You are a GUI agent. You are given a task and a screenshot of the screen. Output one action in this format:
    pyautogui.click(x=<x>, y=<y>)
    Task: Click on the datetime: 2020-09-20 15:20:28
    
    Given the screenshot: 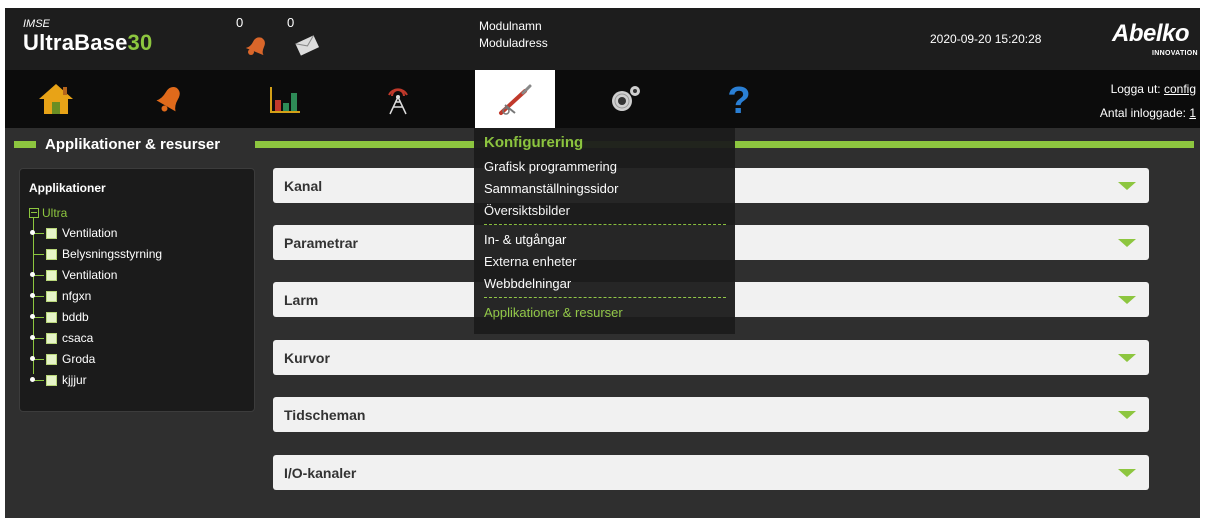 What is the action you would take?
    pyautogui.click(x=986, y=39)
    